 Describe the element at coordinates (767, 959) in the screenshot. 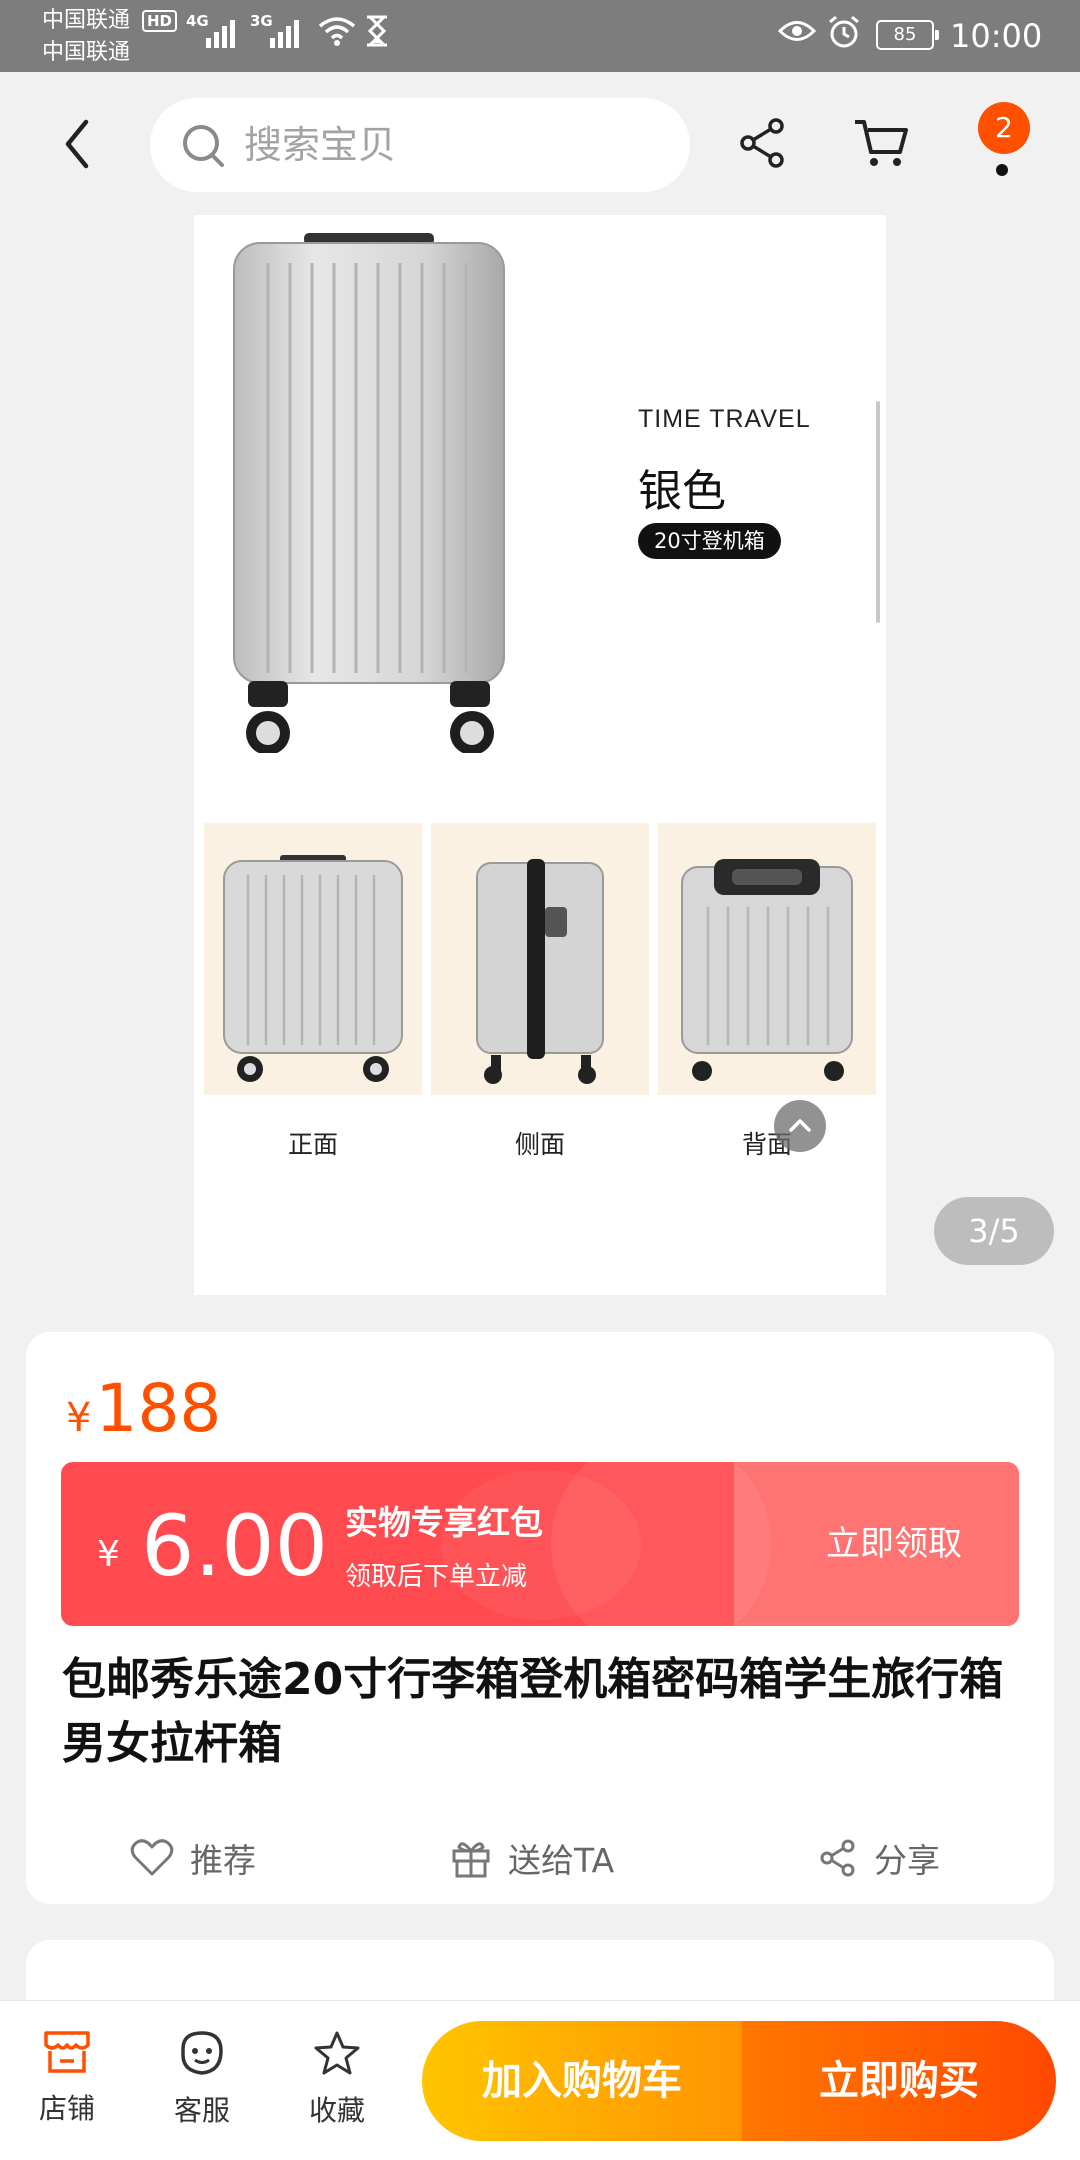

I see `back-view-image` at that location.